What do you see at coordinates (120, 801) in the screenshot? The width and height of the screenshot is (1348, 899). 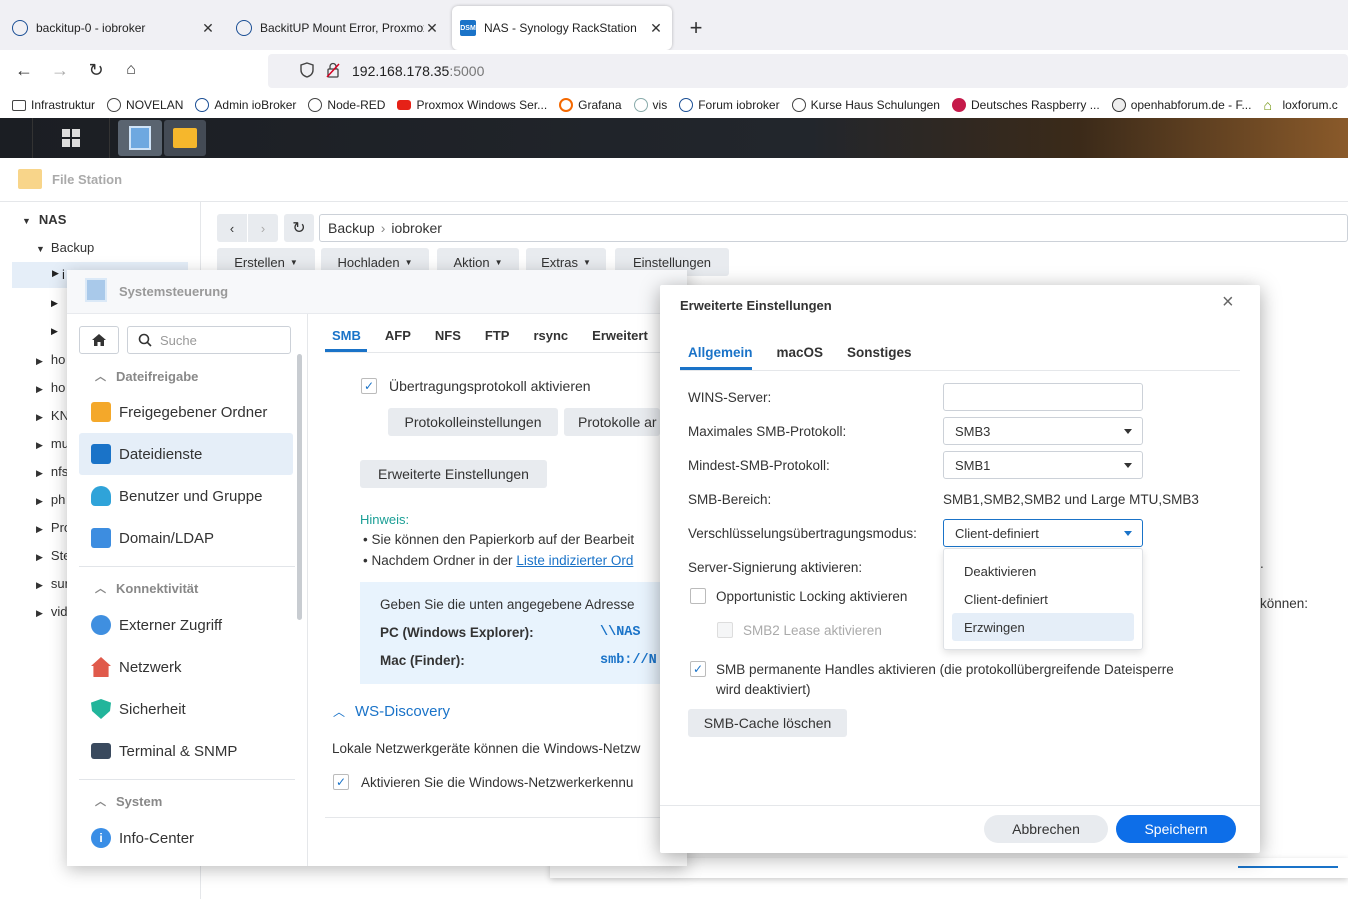 I see `section-header-system: ︿ System` at bounding box center [120, 801].